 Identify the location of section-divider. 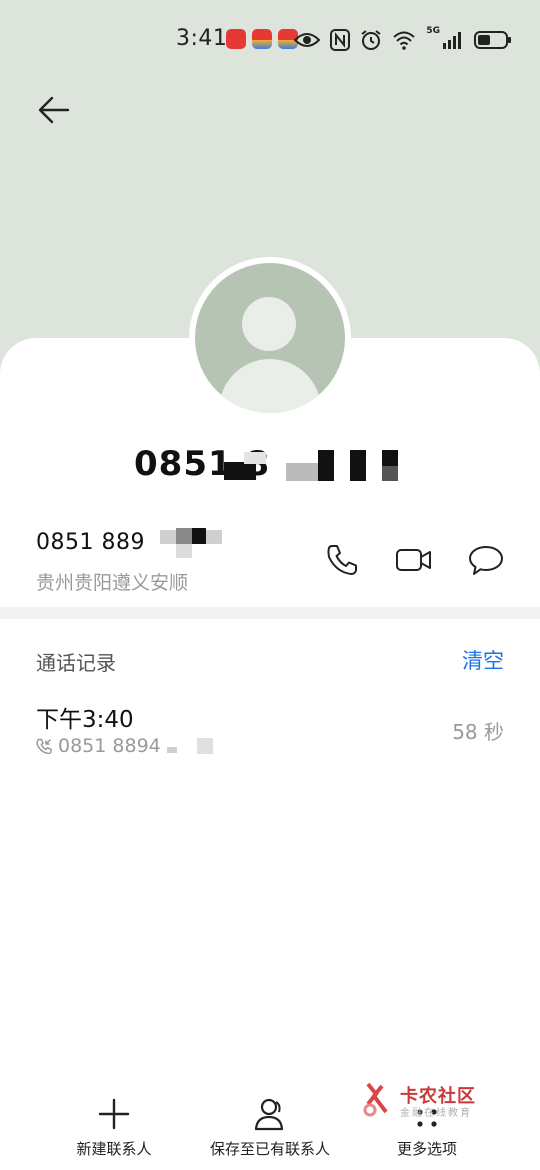
(270, 613).